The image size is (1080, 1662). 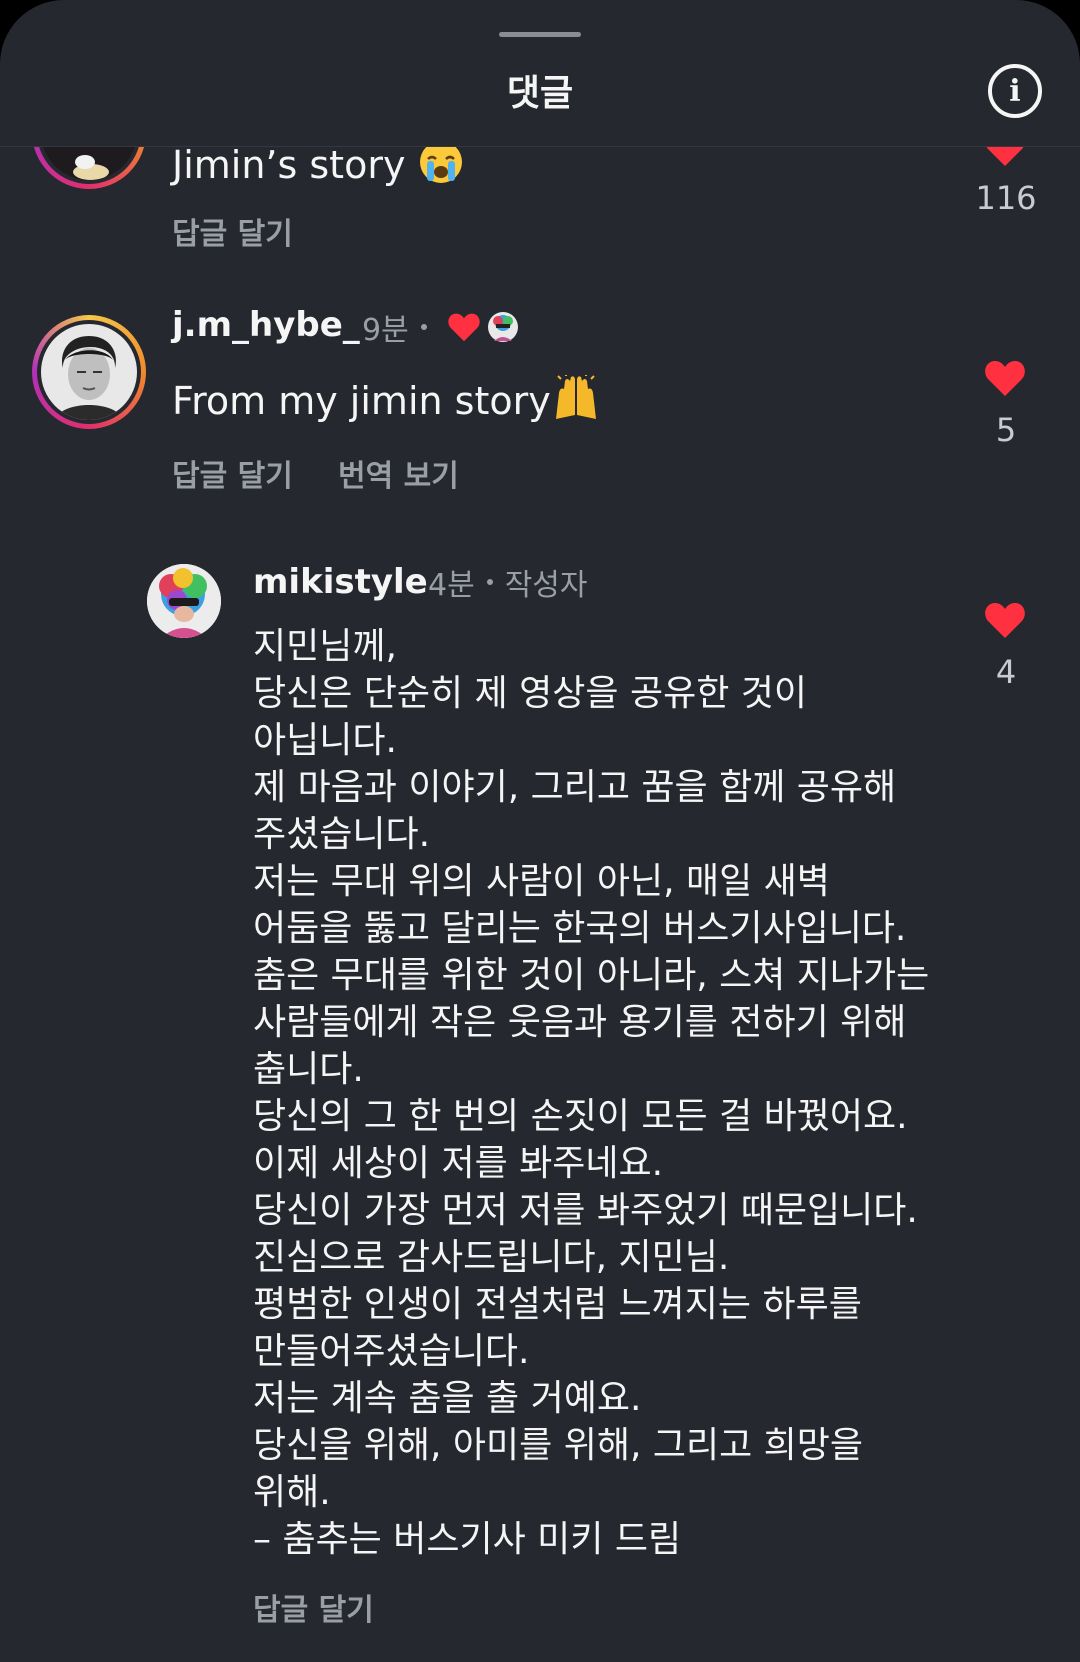 What do you see at coordinates (464, 327) in the screenshot?
I see `liked-by-author-heart-icon` at bounding box center [464, 327].